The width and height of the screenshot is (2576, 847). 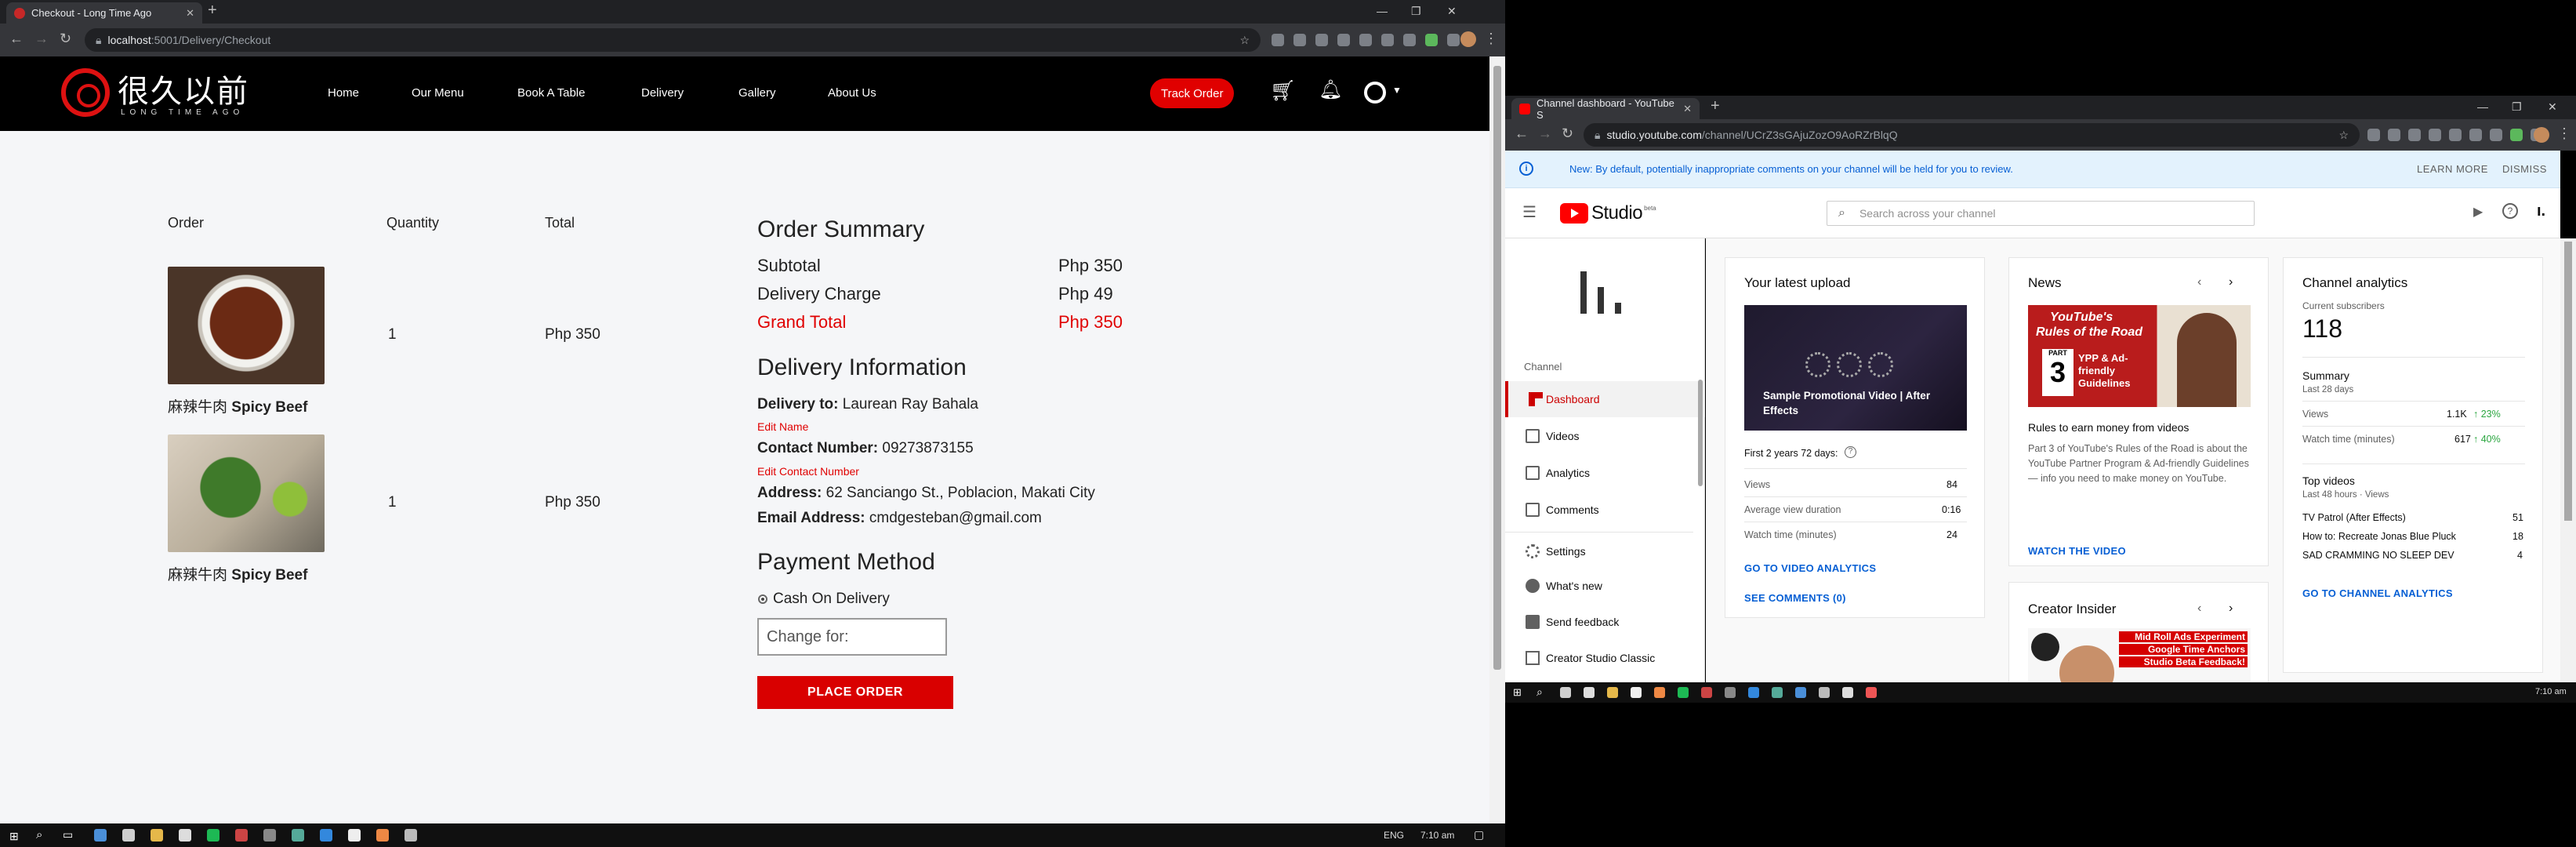 What do you see at coordinates (1795, 598) in the screenshot?
I see `see-comments-link: SEE COMMENTS (0)` at bounding box center [1795, 598].